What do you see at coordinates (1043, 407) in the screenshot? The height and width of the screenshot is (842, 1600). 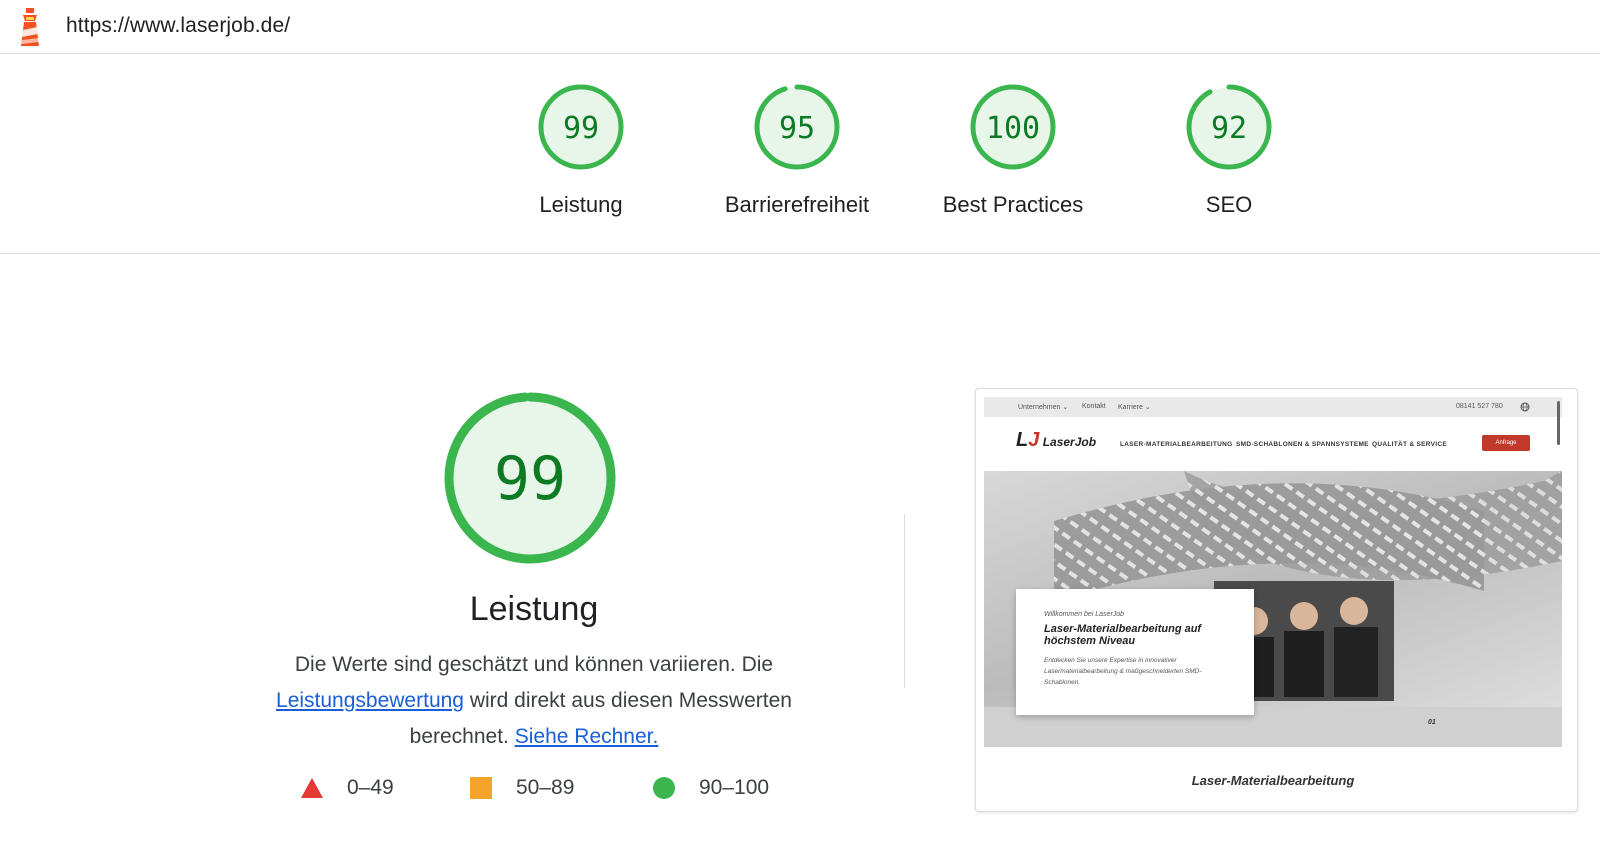 I see `mini-nav-unternehmen: Unternehmen ⌄` at bounding box center [1043, 407].